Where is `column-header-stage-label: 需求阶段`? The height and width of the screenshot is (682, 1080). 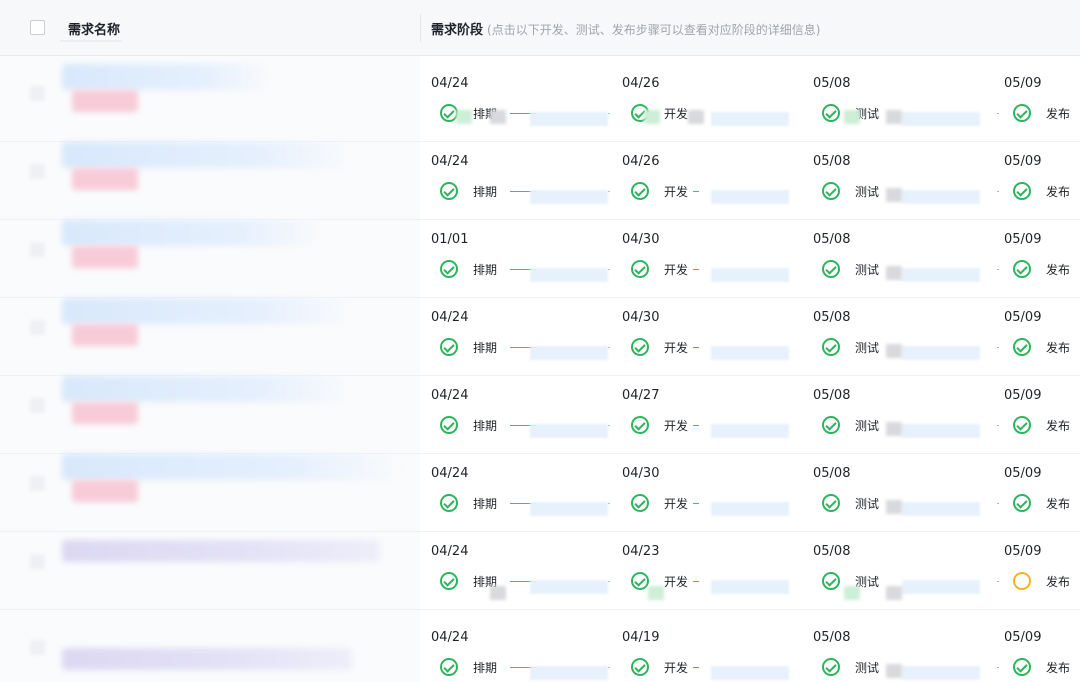 column-header-stage-label: 需求阶段 is located at coordinates (457, 30).